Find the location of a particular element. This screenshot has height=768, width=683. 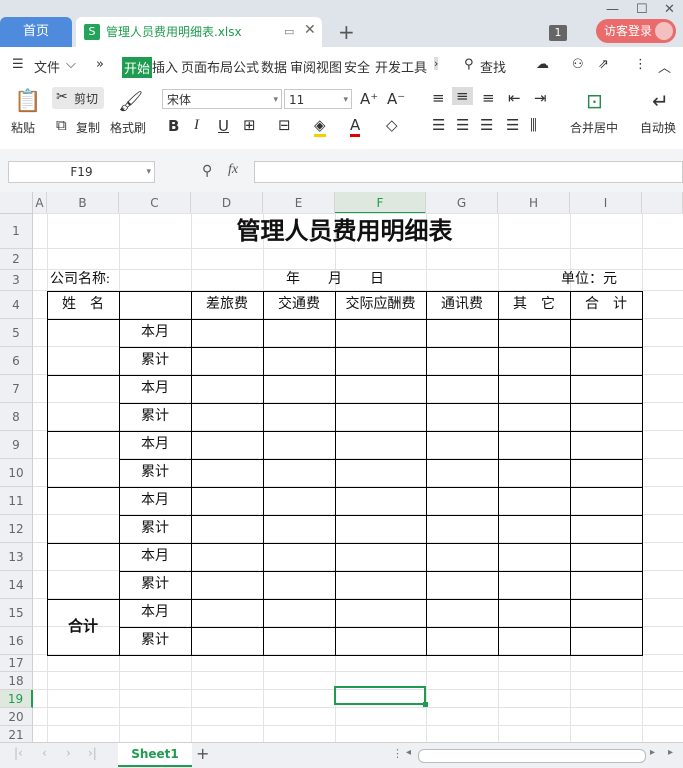

row-header-5: 5 is located at coordinates (16, 333).